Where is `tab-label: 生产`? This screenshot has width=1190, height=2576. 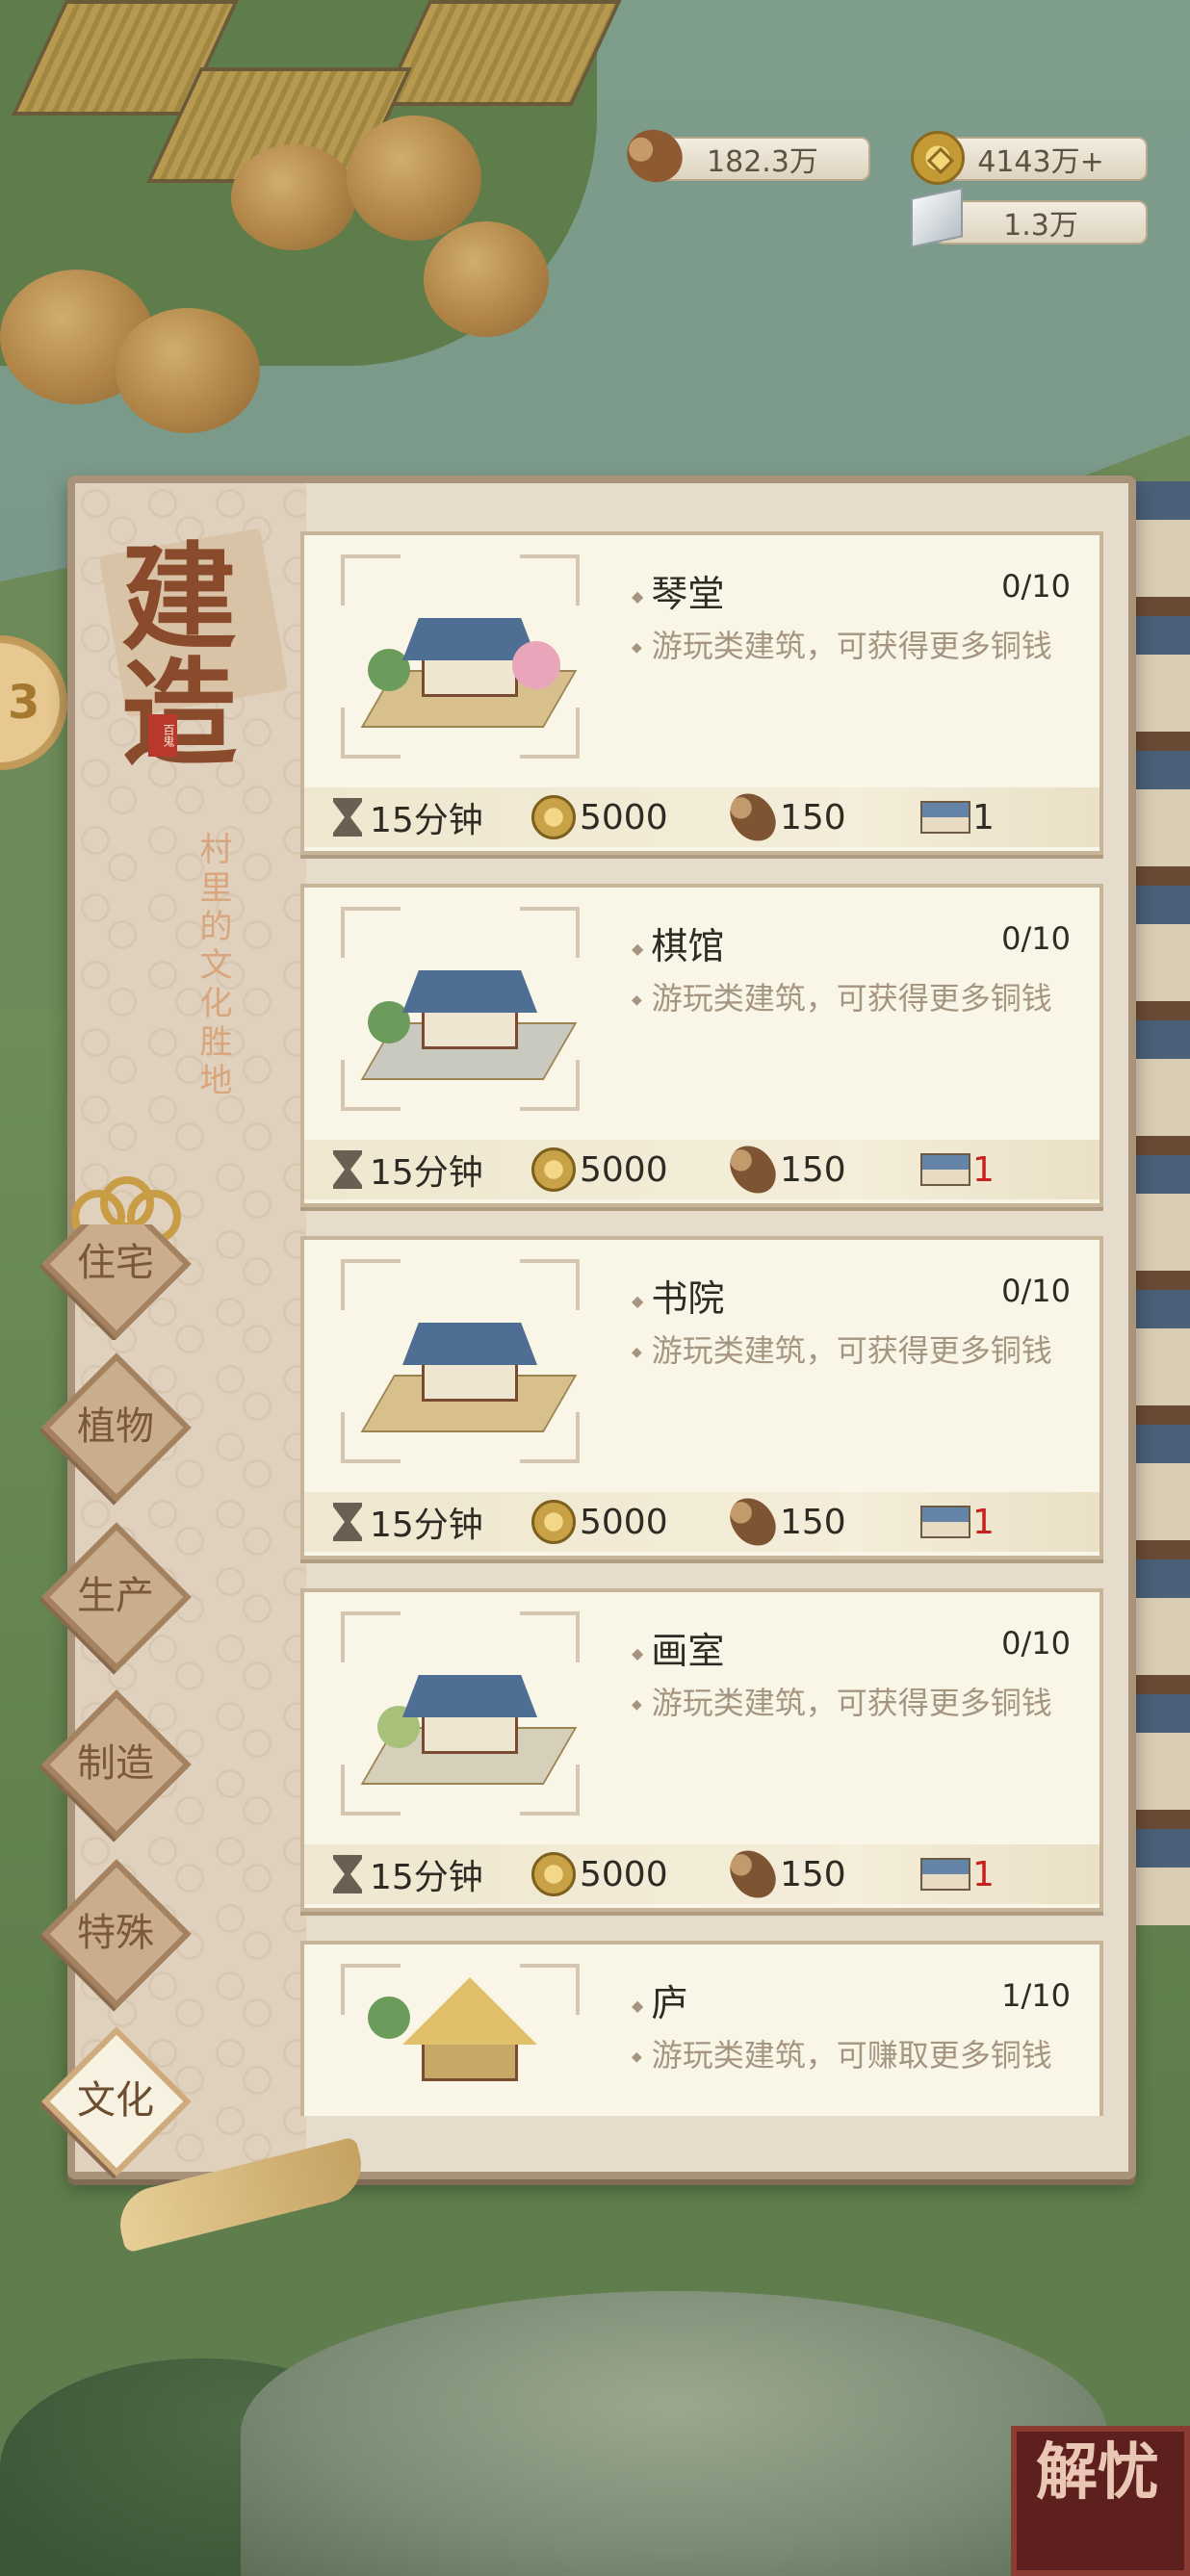
tab-label: 生产 is located at coordinates (116, 1596).